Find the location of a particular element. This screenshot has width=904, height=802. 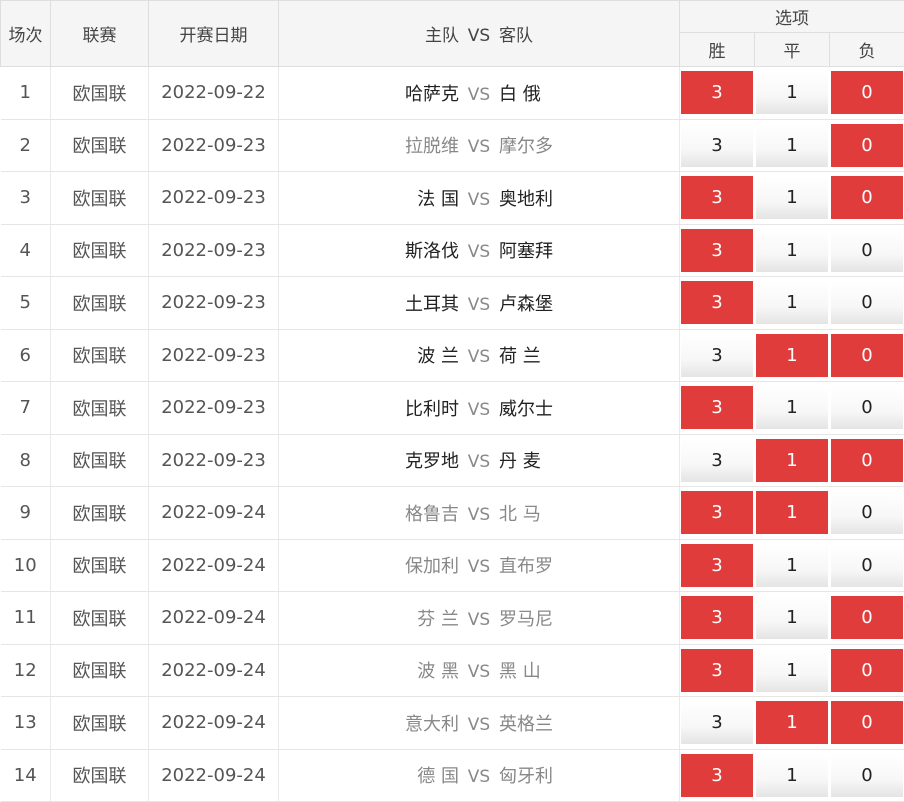

home-team: 拉脱维 is located at coordinates (415, 145).